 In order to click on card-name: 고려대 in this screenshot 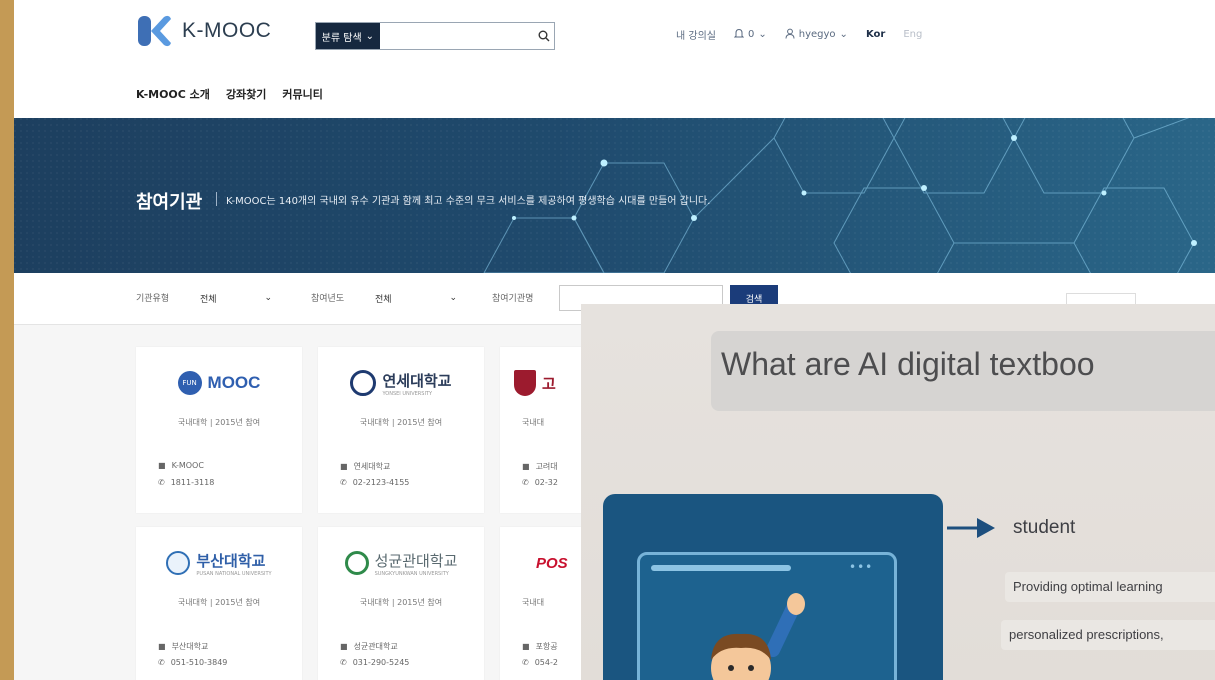, I will do `click(546, 466)`.